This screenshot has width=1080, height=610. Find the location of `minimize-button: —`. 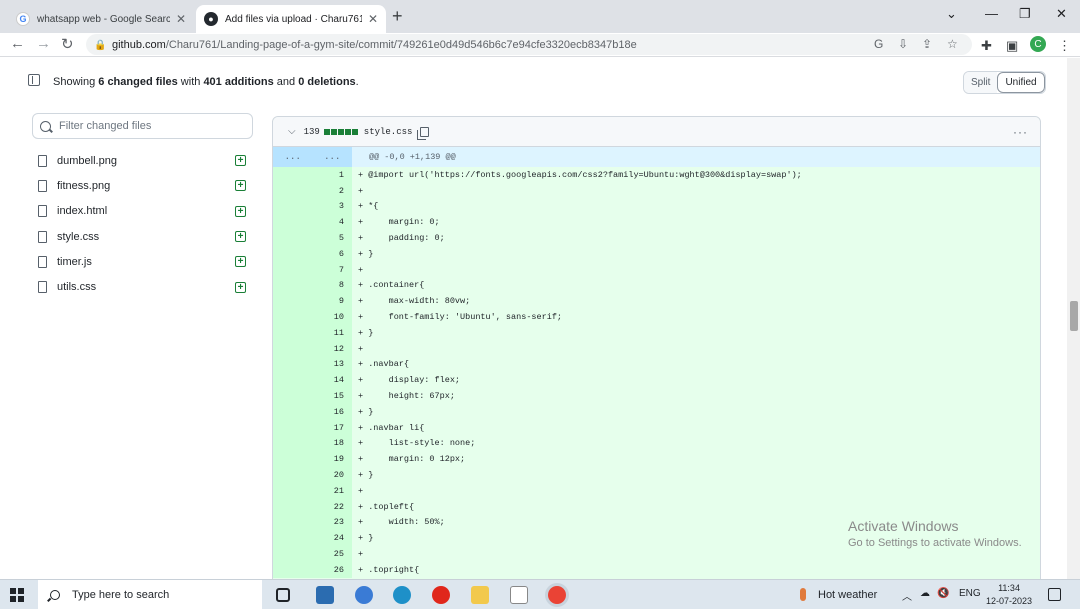

minimize-button: — is located at coordinates (991, 13).